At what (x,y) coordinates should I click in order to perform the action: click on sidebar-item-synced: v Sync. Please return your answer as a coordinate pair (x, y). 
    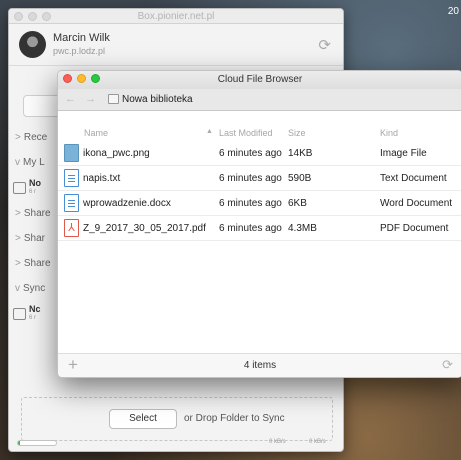
    Looking at the image, I should click on (34, 288).